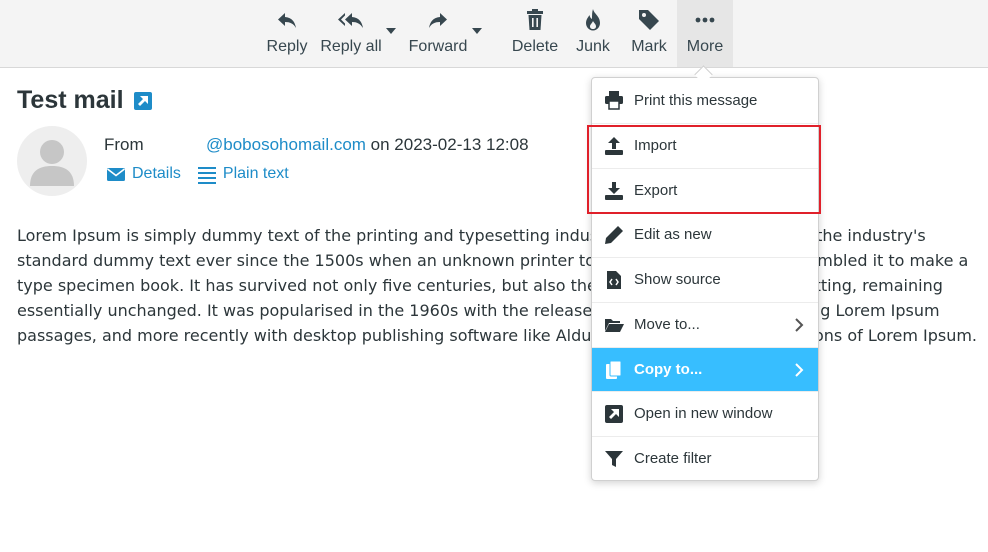 The height and width of the screenshot is (552, 988). What do you see at coordinates (614, 234) in the screenshot?
I see `pencil-icon` at bounding box center [614, 234].